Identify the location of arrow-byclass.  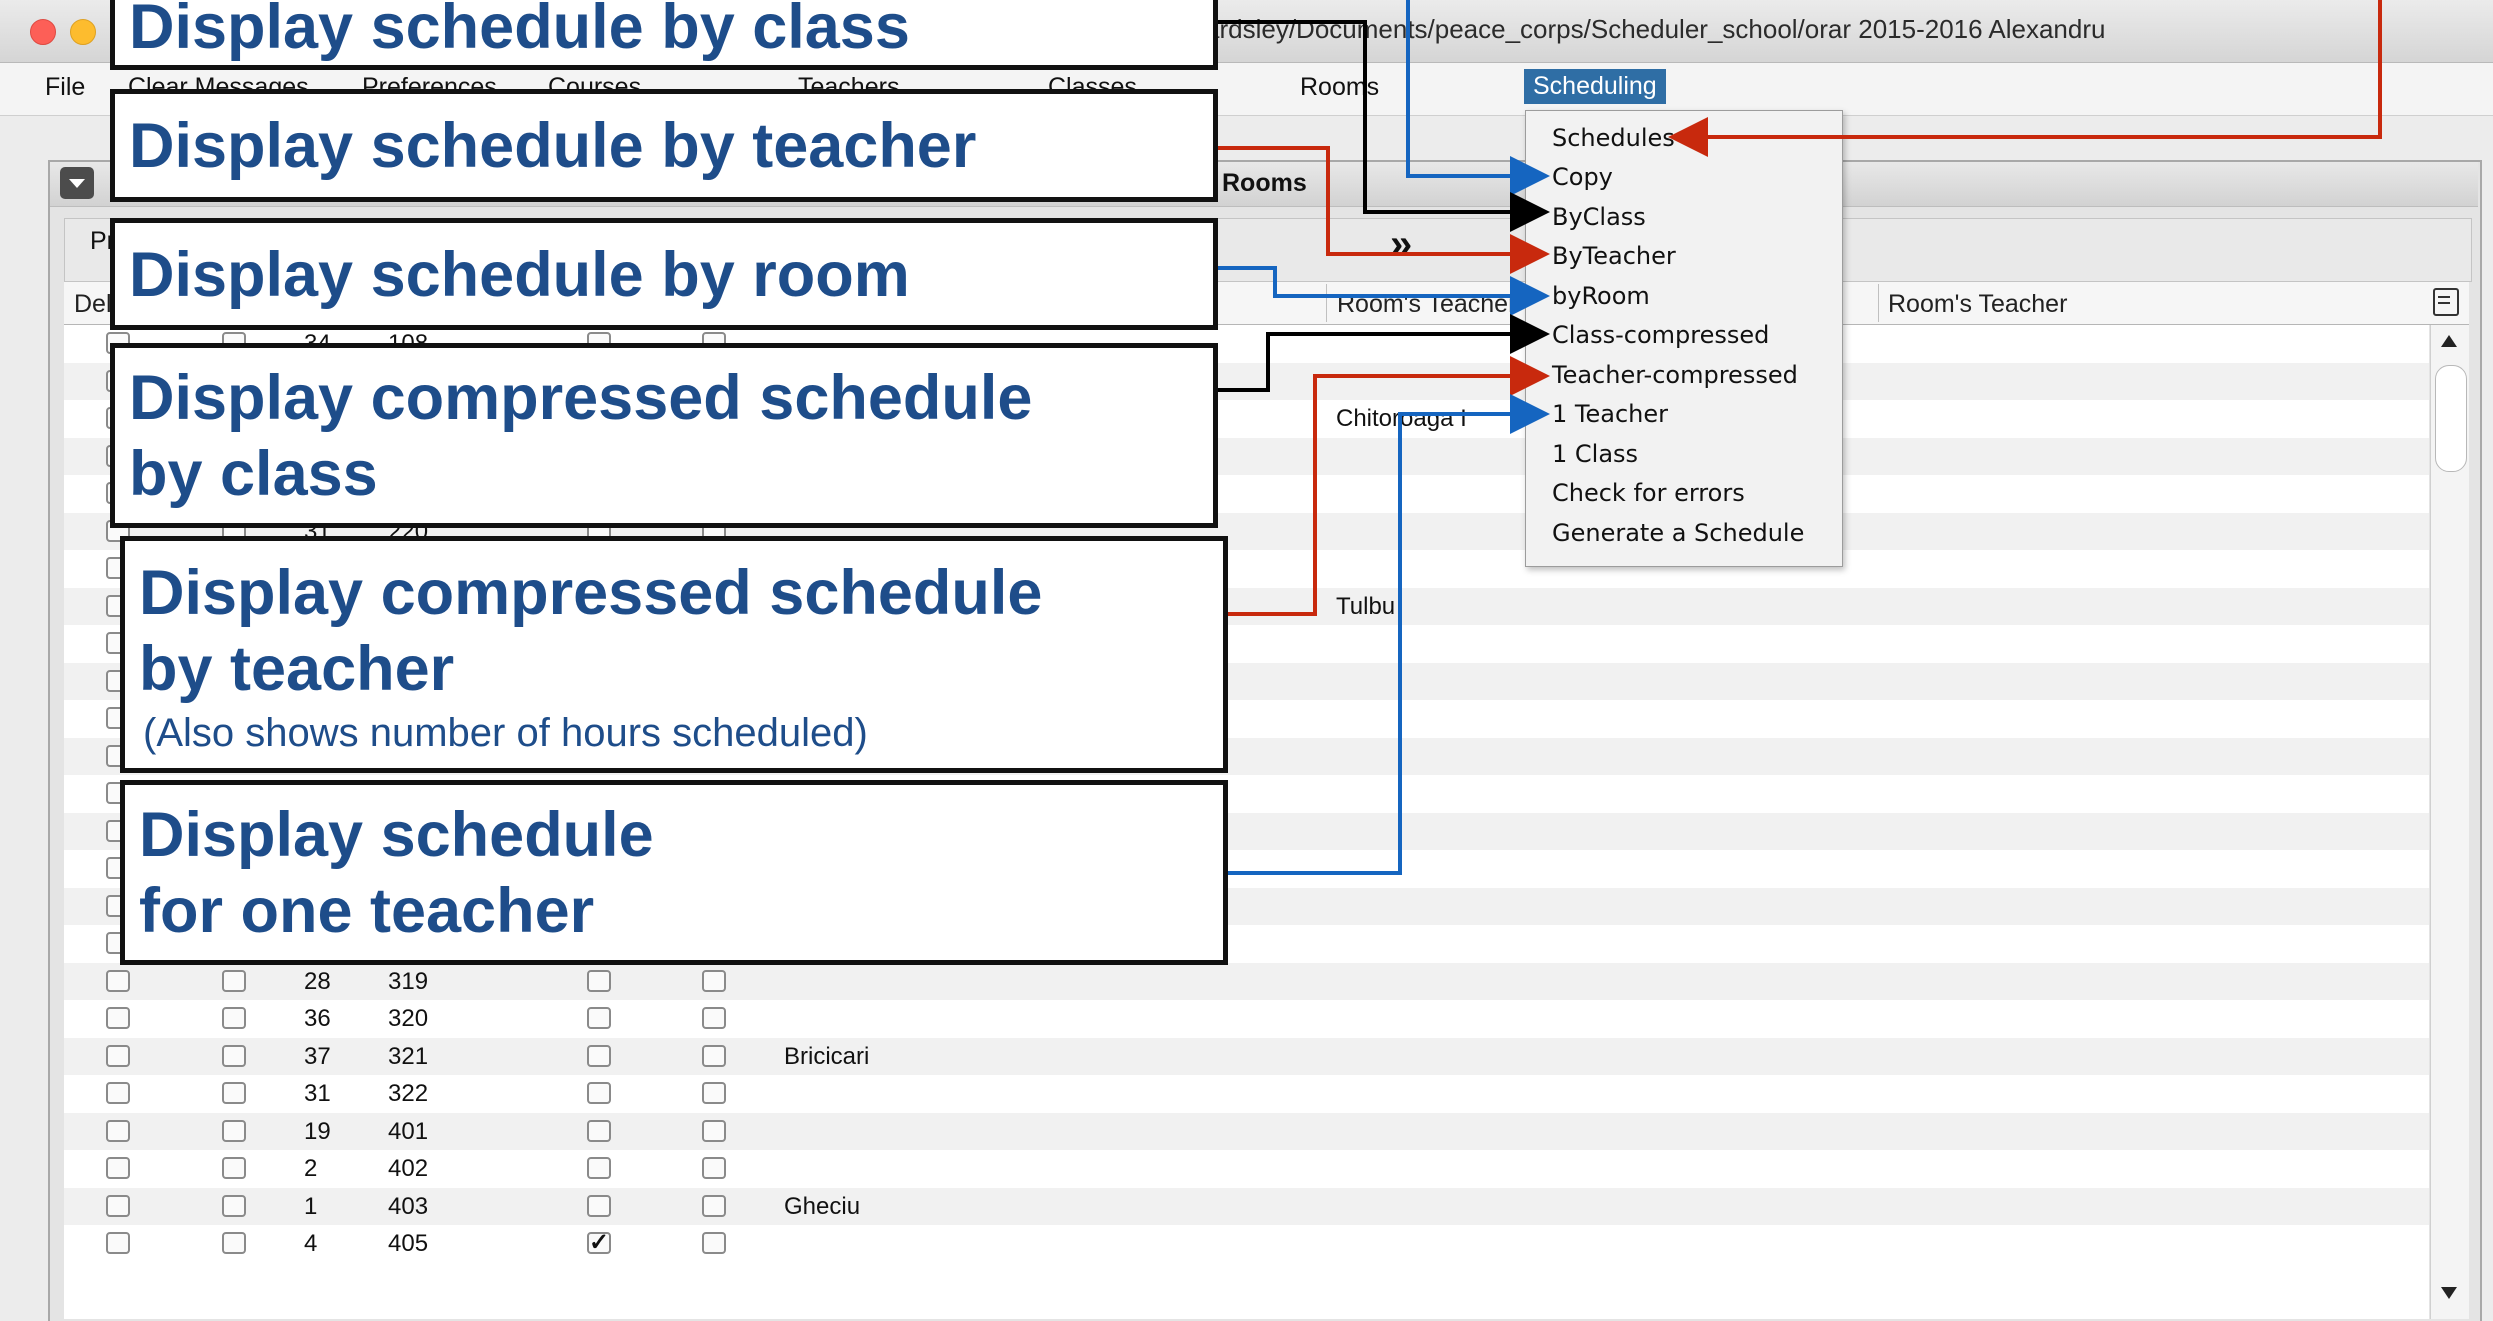
(1384, 126).